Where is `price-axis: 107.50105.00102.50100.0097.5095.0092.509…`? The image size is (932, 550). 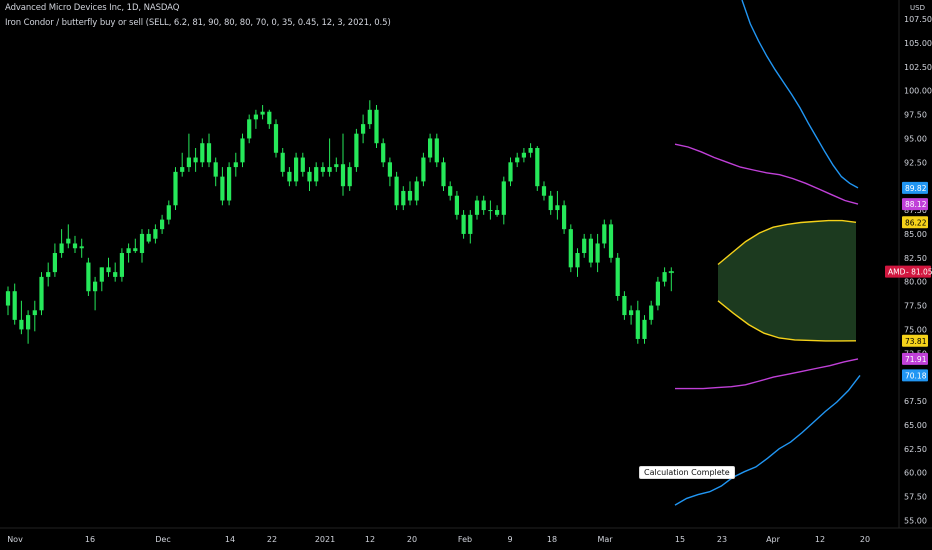 price-axis: 107.50105.00102.50100.0097.5095.0092.509… is located at coordinates (918, 264).